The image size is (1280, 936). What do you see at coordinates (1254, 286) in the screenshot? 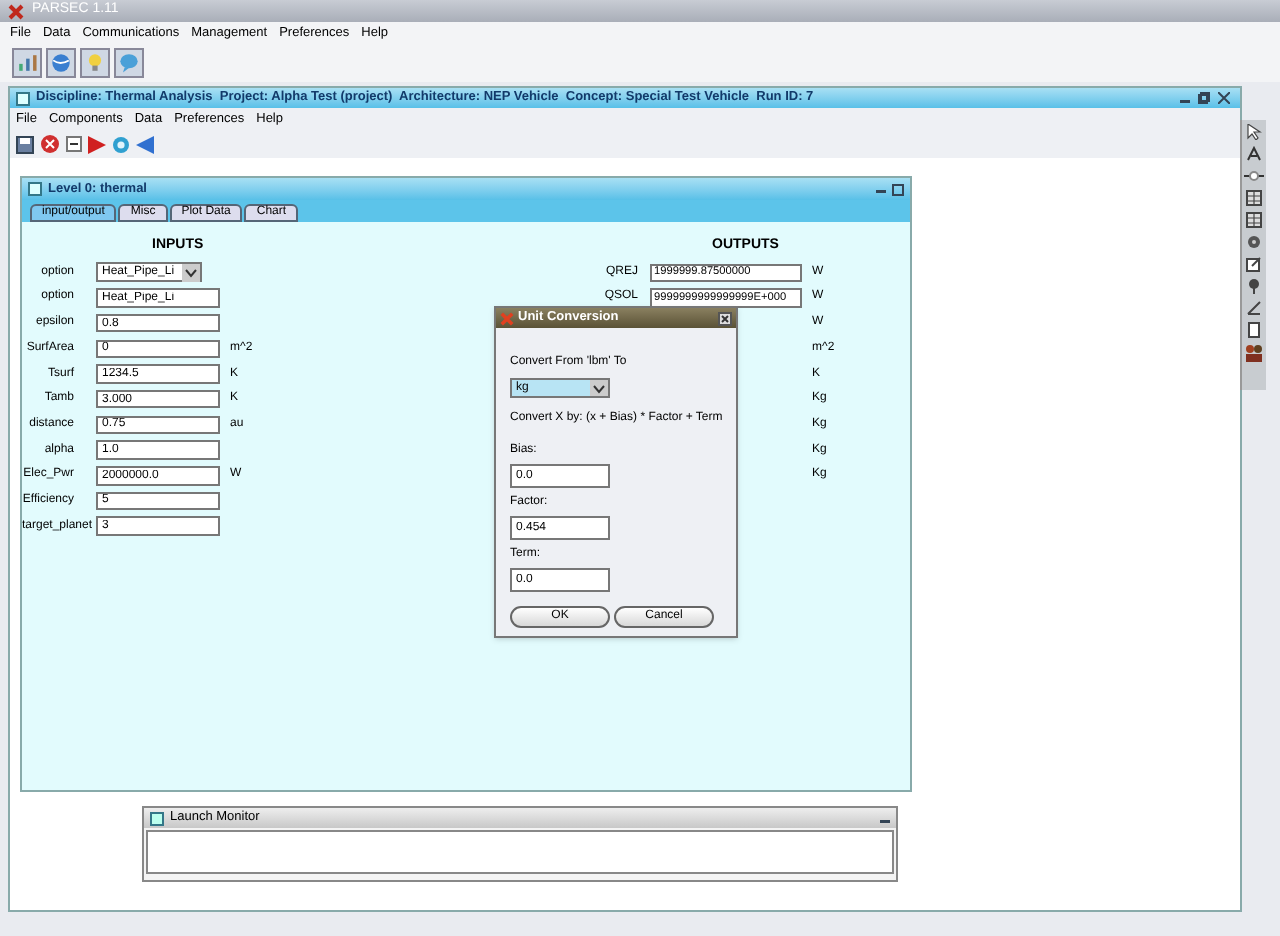
I see `pin-icon` at bounding box center [1254, 286].